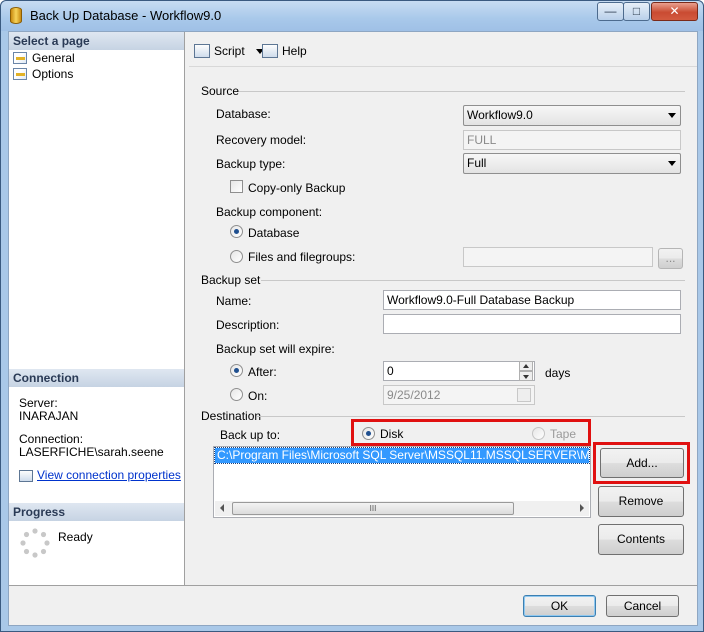 The height and width of the screenshot is (632, 704). What do you see at coordinates (559, 606) in the screenshot?
I see `ok-button: OK` at bounding box center [559, 606].